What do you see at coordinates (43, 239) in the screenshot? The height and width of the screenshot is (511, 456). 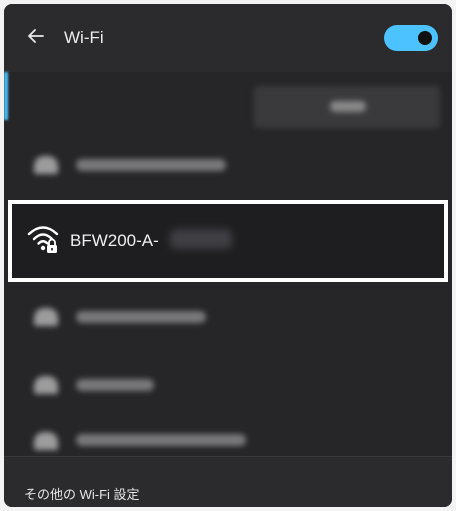 I see `wifi-secured-icon` at bounding box center [43, 239].